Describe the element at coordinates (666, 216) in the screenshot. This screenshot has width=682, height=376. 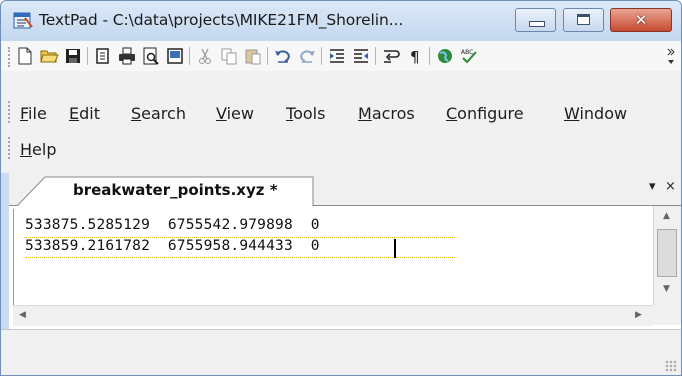
I see `scroll-up-icon: ▲` at that location.